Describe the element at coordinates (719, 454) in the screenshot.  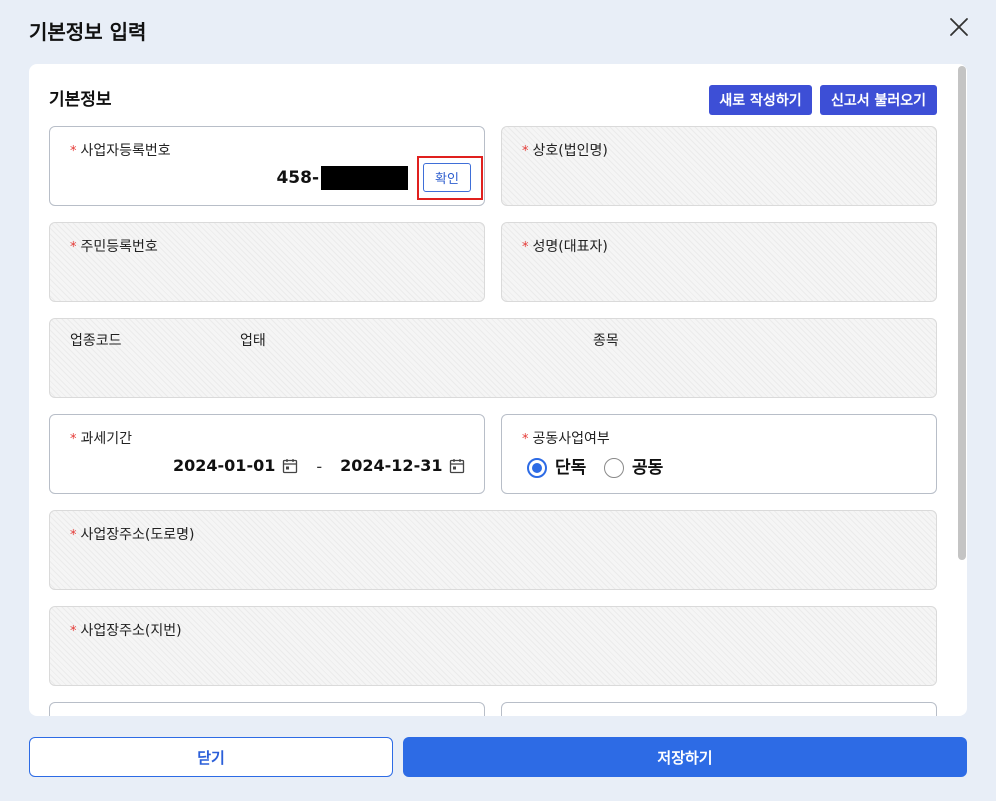
I see `joint-business-field: * 공동사업여부 단독 공동` at that location.